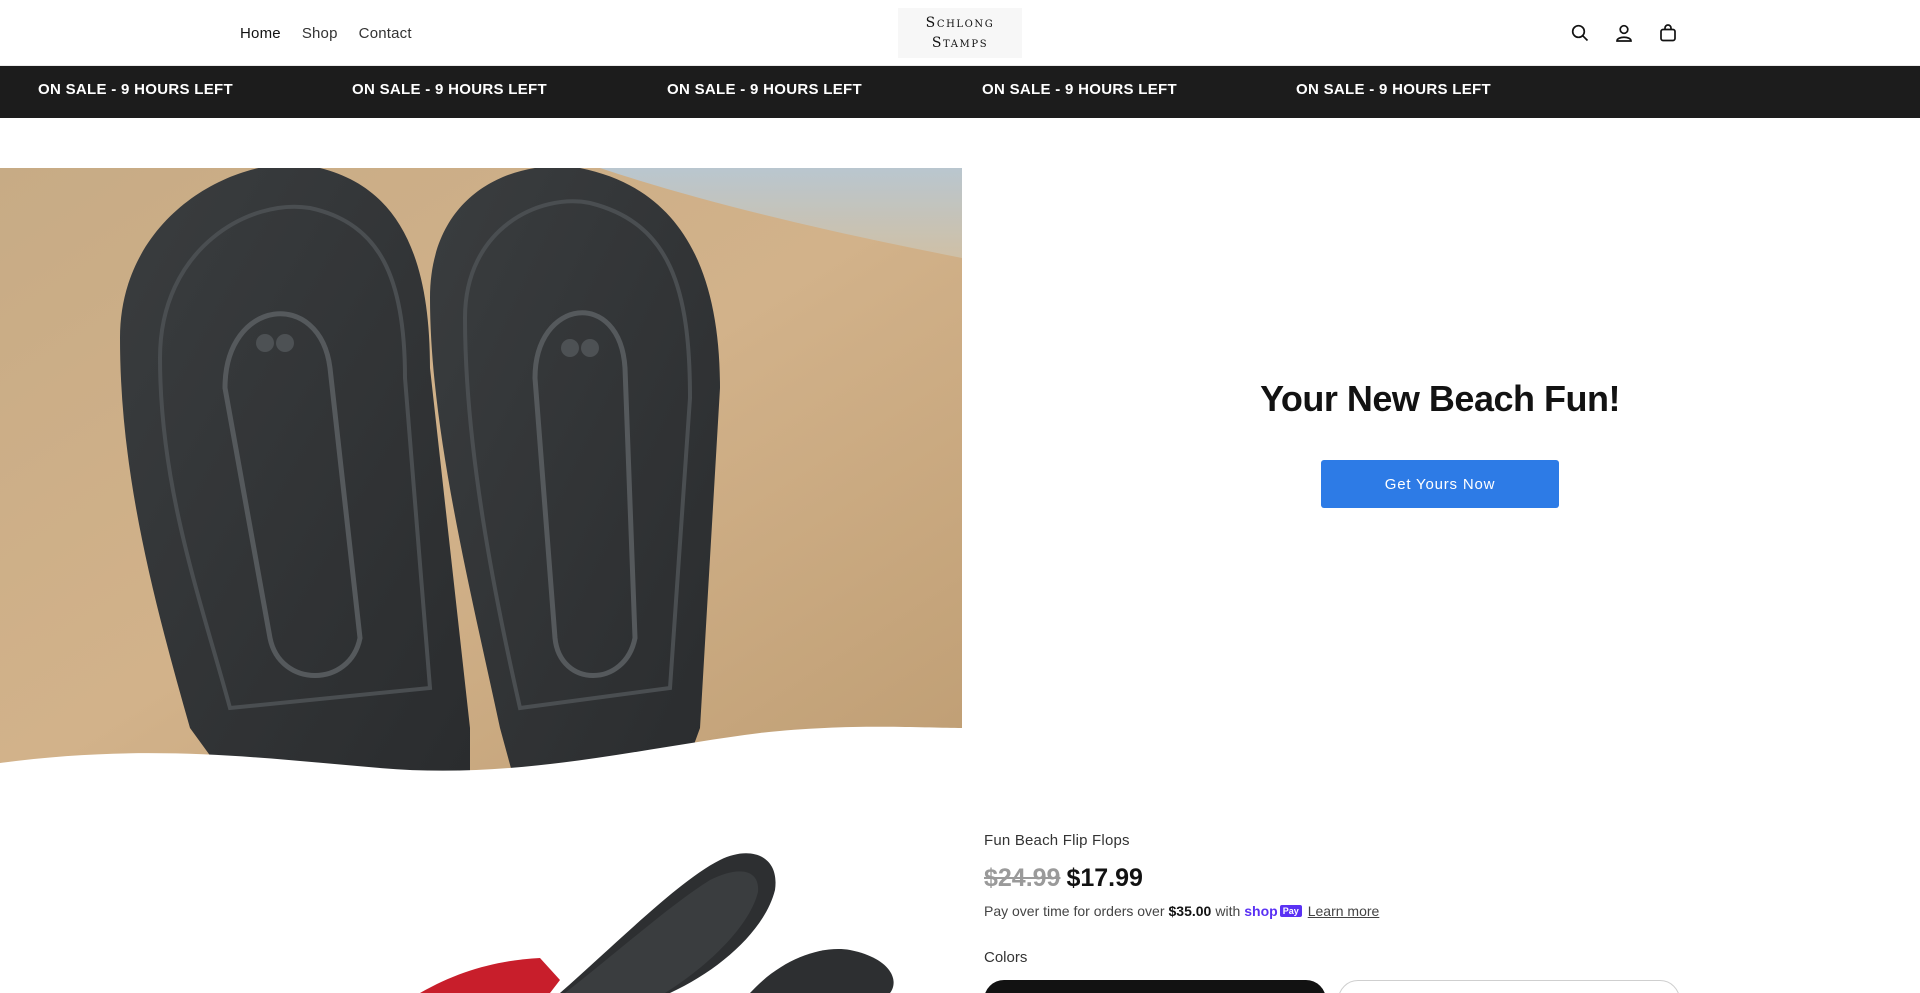 The image size is (1920, 993). I want to click on color-options, so click(1334, 986).